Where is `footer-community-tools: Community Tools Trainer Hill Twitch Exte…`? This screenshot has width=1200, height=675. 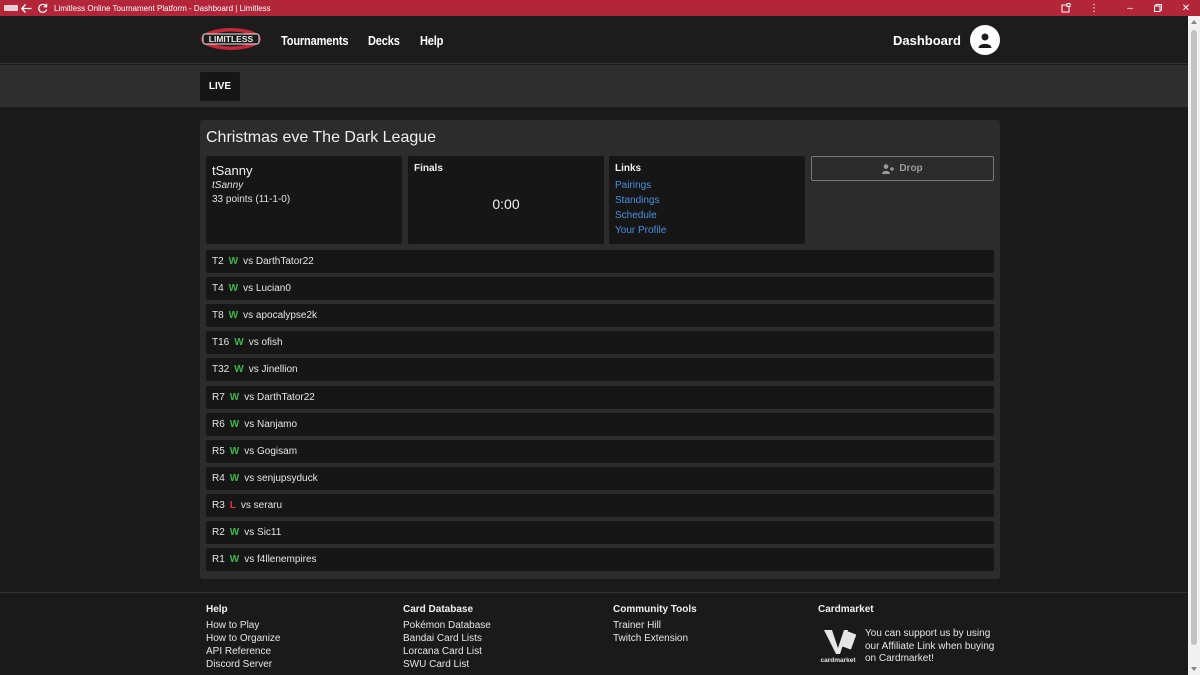 footer-community-tools: Community Tools Trainer Hill Twitch Exte… is located at coordinates (655, 624).